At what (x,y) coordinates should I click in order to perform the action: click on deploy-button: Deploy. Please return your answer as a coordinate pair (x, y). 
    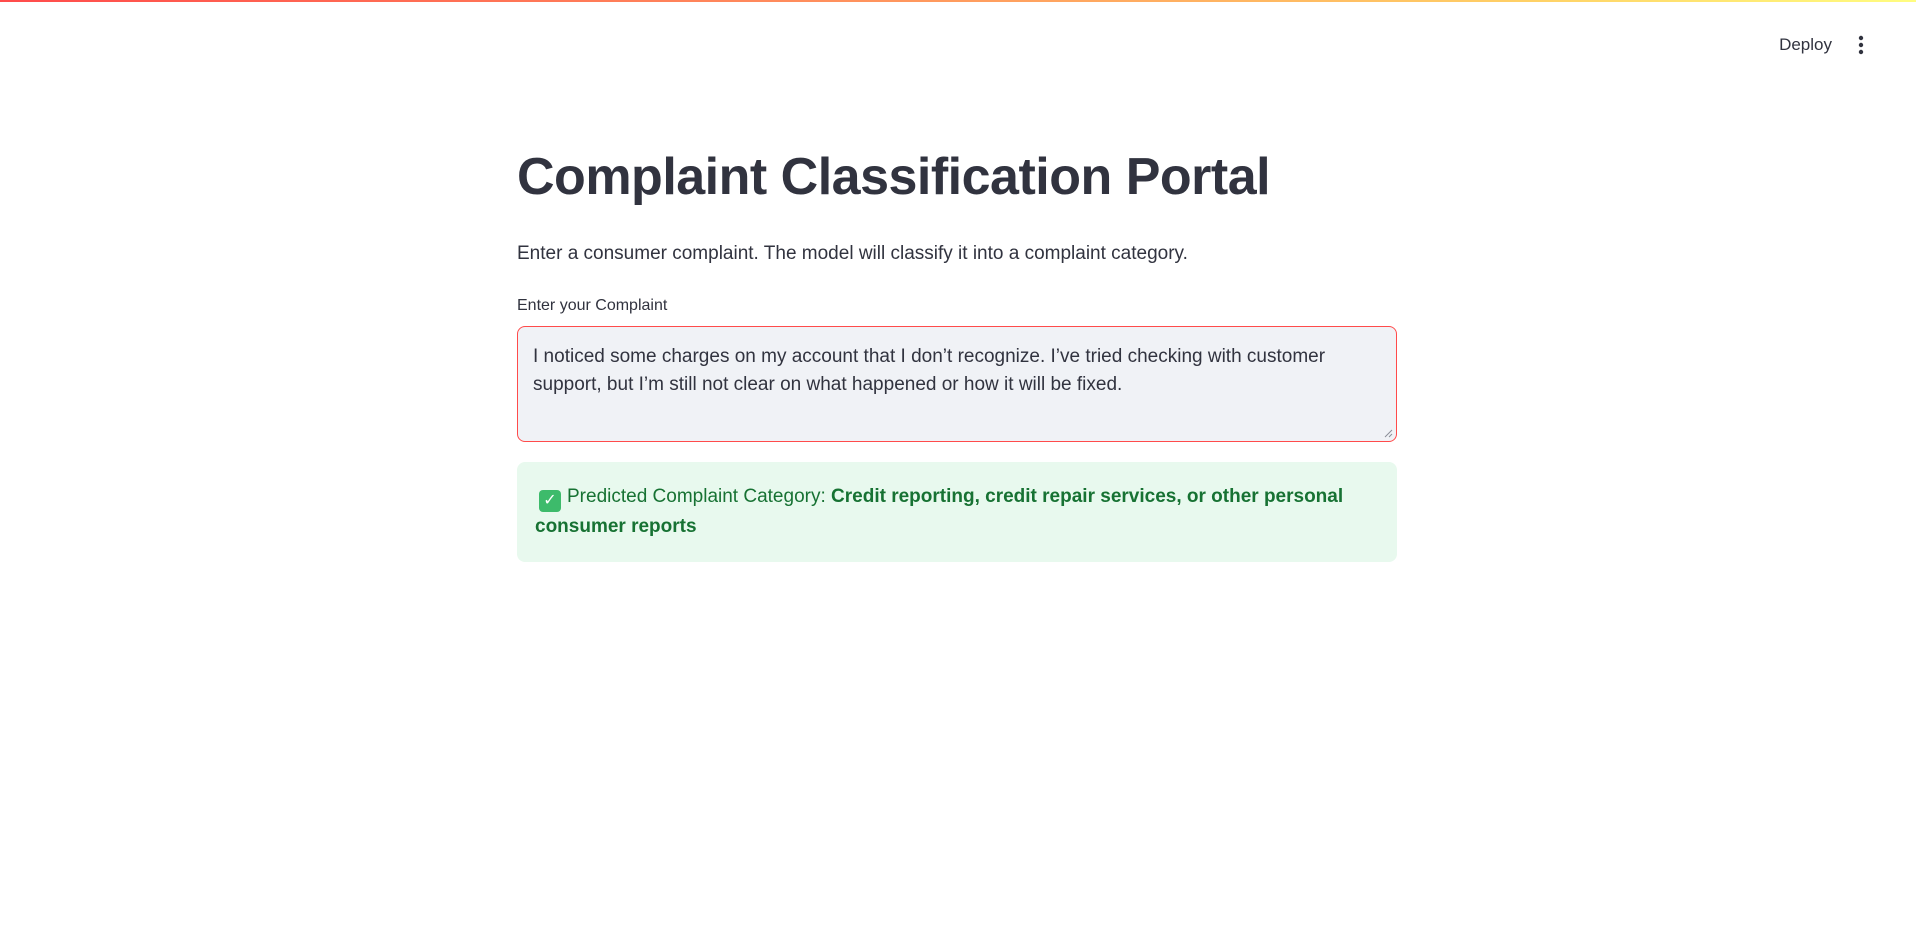
    Looking at the image, I should click on (1805, 45).